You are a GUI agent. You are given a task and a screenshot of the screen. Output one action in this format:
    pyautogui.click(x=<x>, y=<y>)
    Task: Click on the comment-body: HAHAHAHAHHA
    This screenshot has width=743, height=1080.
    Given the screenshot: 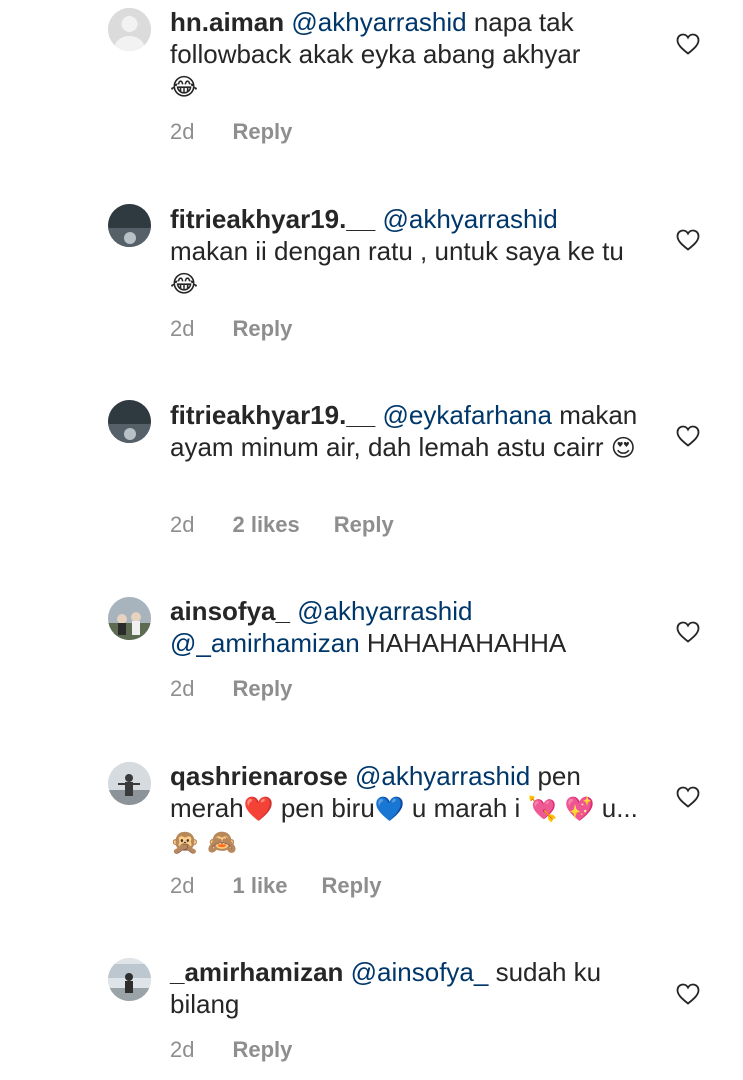 What is the action you would take?
    pyautogui.click(x=463, y=643)
    